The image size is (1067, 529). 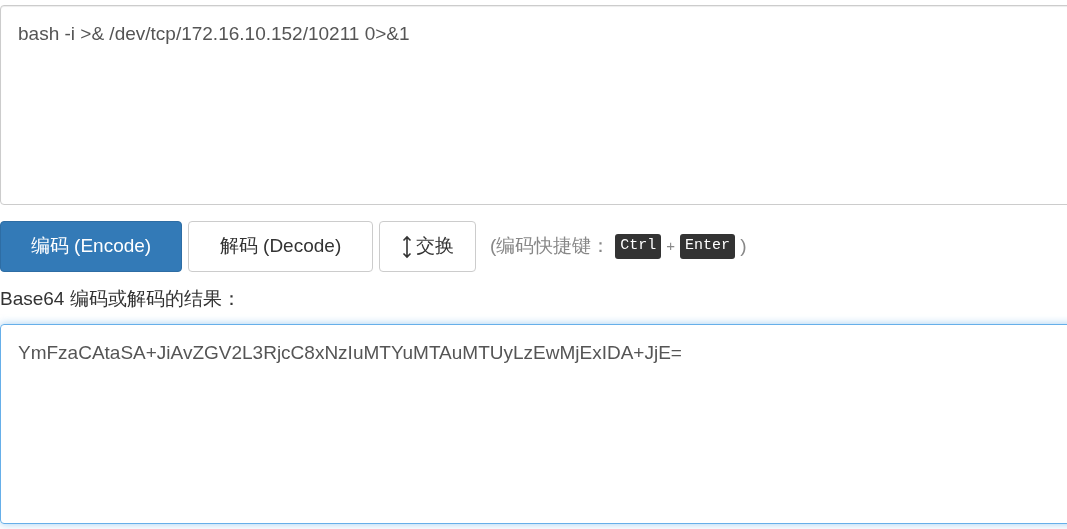 What do you see at coordinates (120, 298) in the screenshot?
I see `result-label: Base64 编码或解码的结果：` at bounding box center [120, 298].